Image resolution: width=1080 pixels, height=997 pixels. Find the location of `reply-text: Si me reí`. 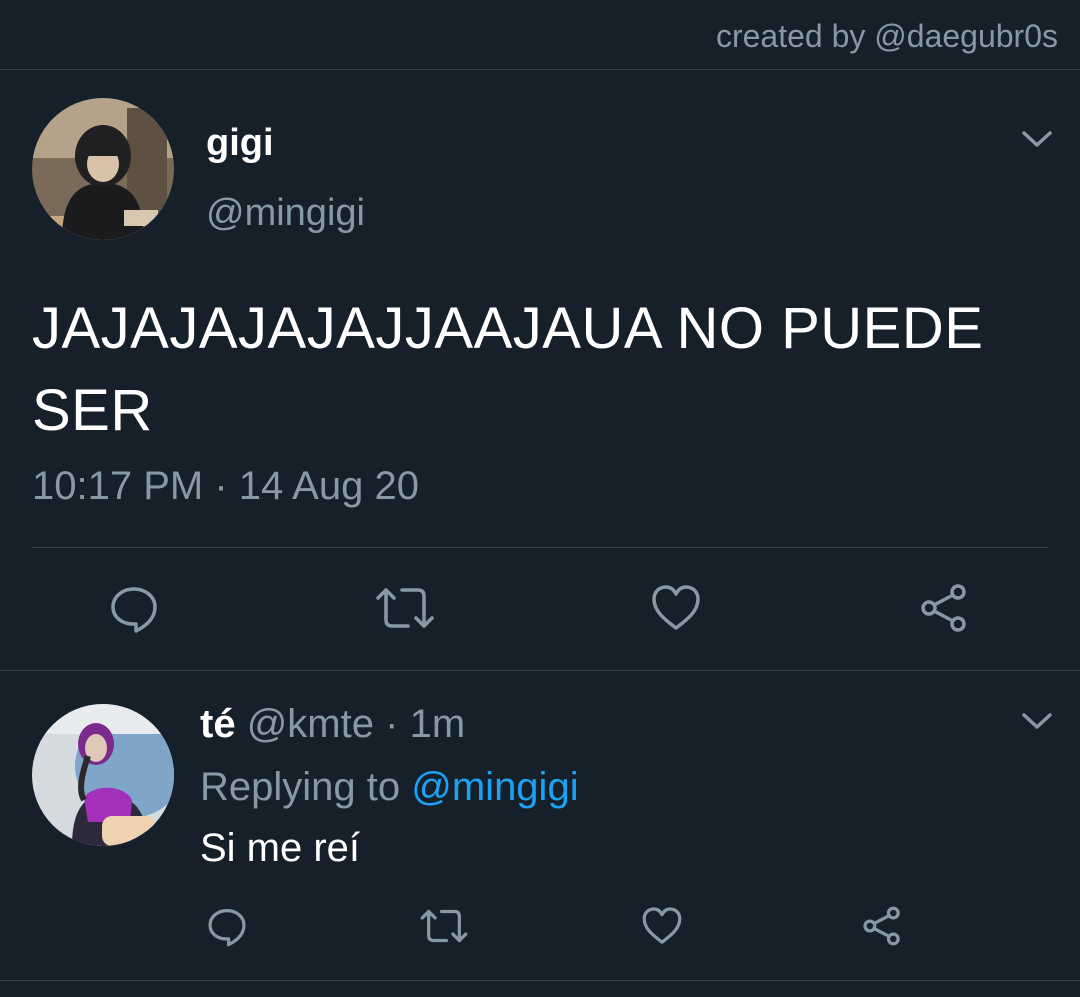

reply-text: Si me reí is located at coordinates (280, 848).